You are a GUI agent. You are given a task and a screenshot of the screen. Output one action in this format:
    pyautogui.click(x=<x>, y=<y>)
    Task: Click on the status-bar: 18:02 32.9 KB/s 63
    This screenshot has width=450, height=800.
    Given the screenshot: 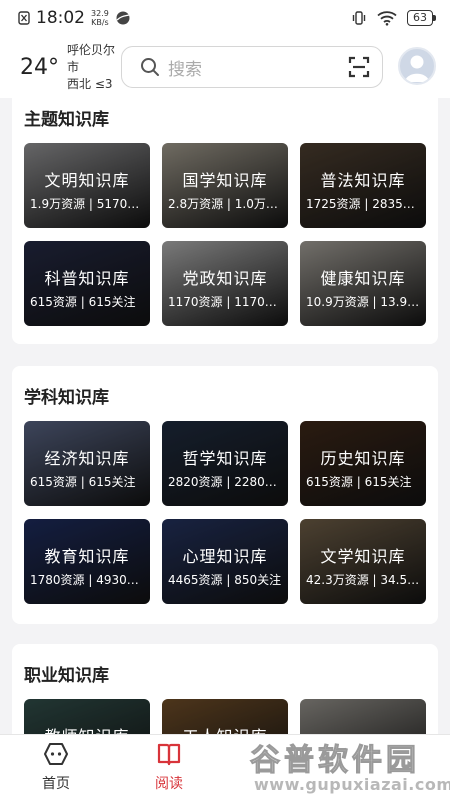 What is the action you would take?
    pyautogui.click(x=225, y=18)
    